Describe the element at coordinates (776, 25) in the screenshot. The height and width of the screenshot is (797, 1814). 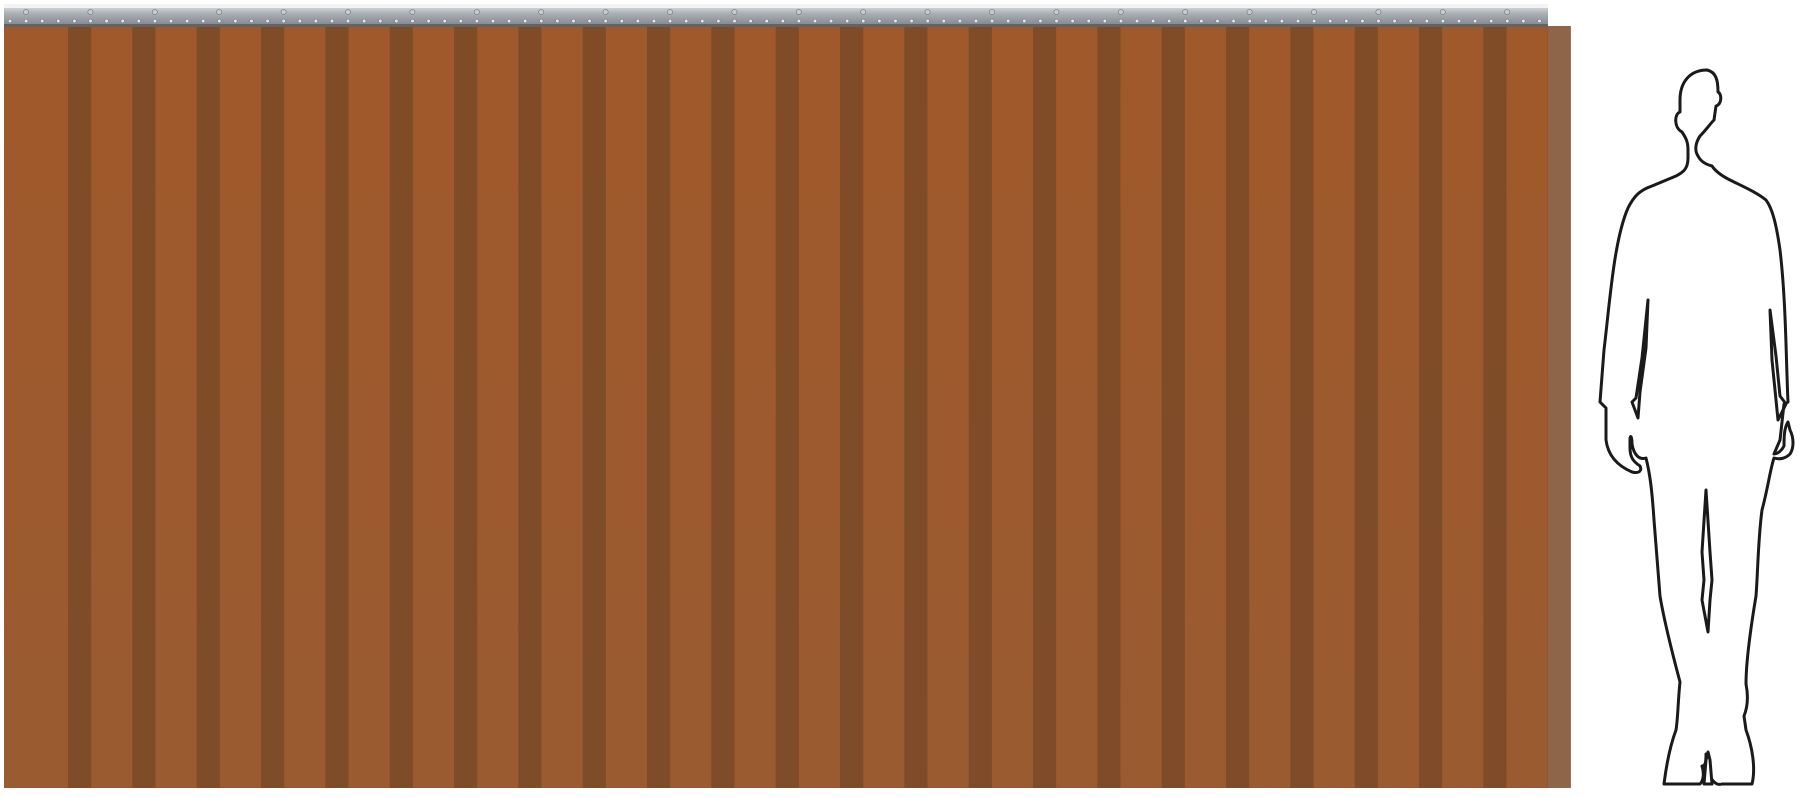
I see `rail-bottom-edge` at that location.